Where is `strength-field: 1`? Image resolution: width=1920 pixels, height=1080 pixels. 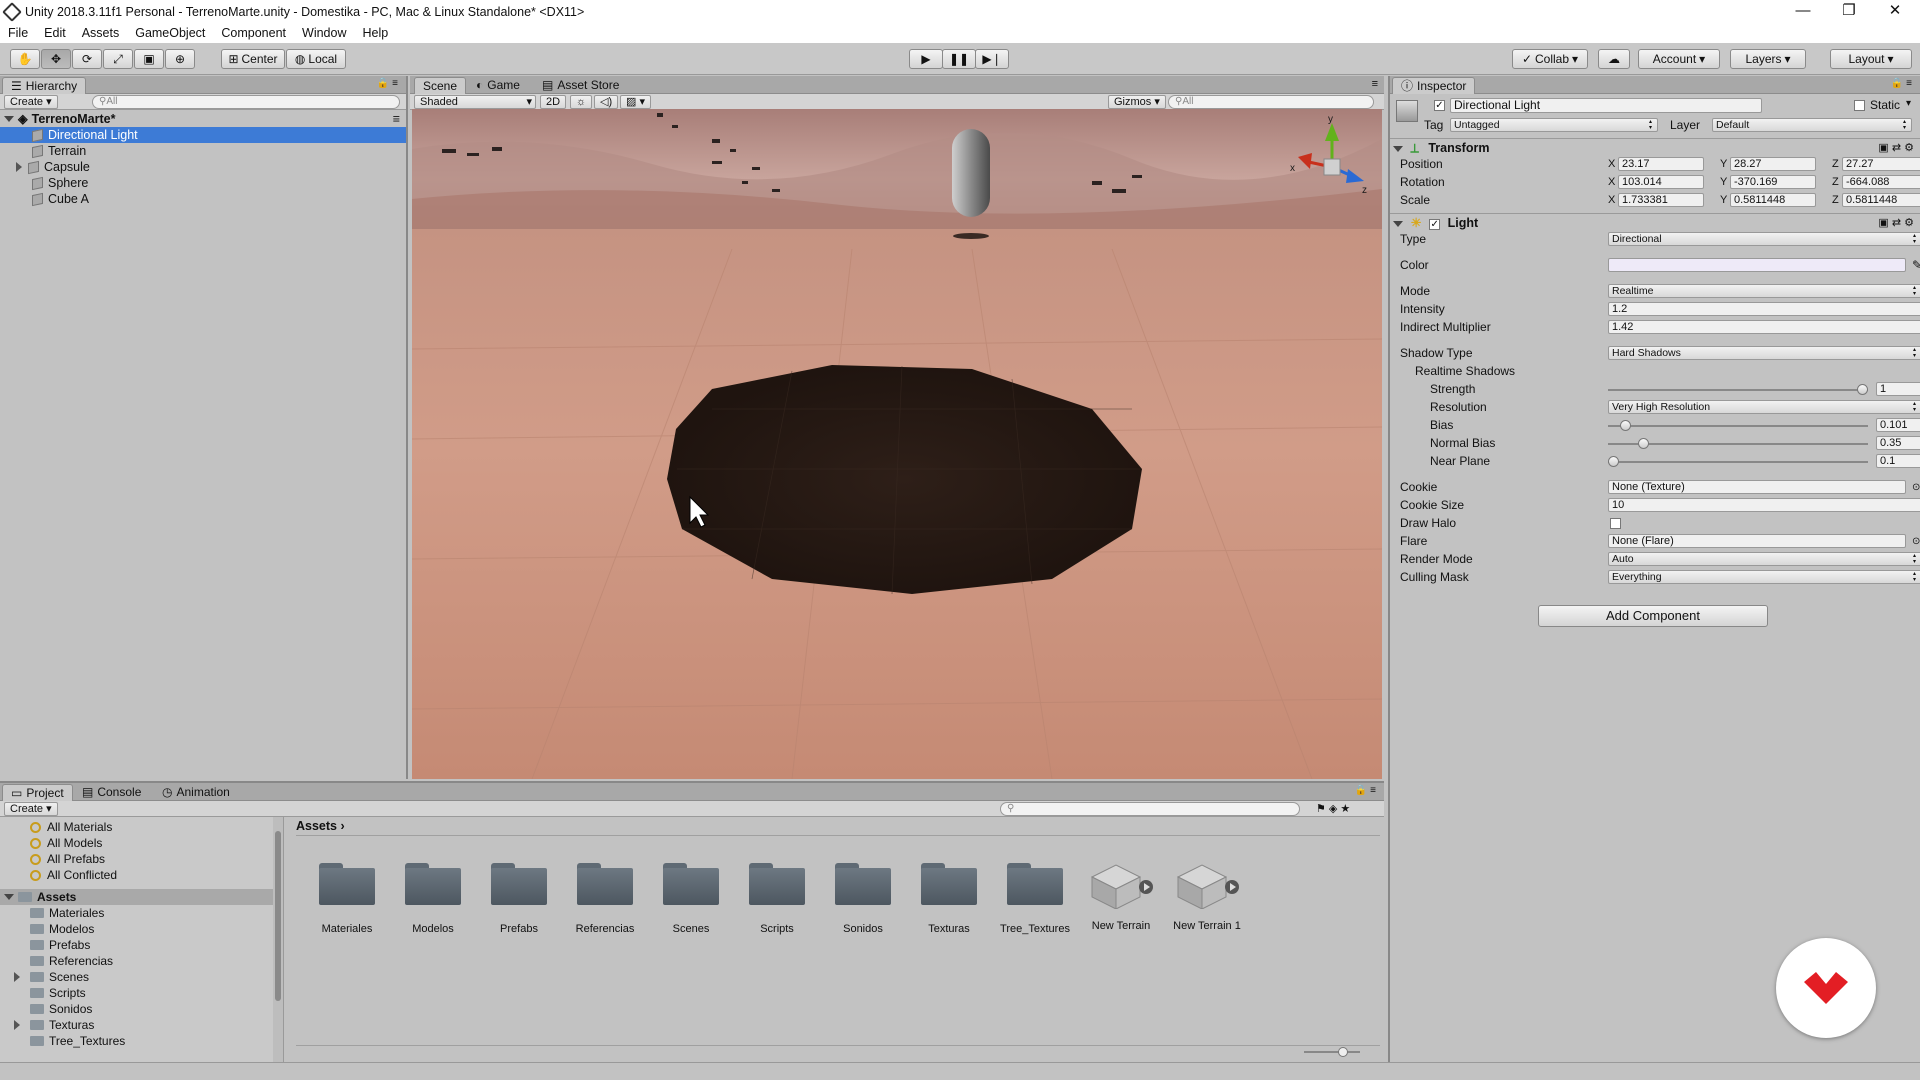 strength-field: 1 is located at coordinates (1898, 389).